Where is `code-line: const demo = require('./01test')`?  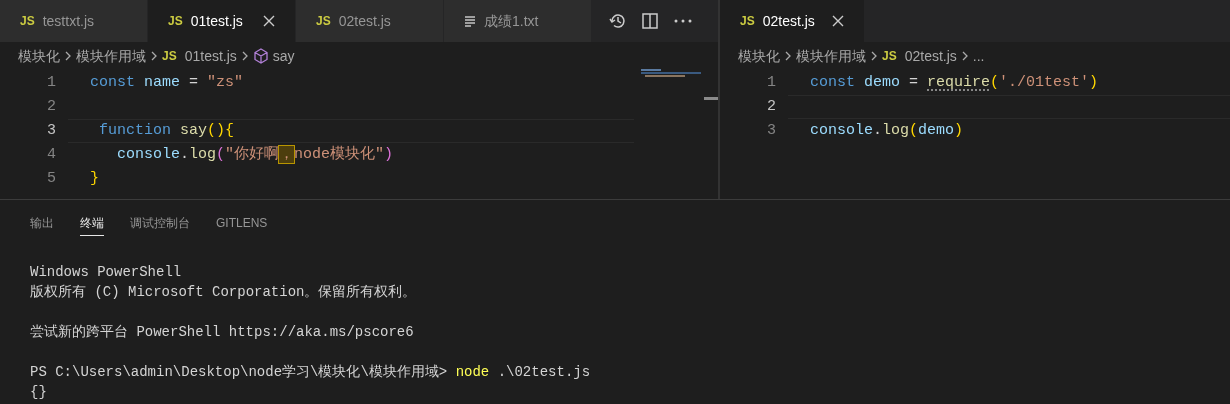
code-line: const demo = require('./01test') is located at coordinates (954, 82).